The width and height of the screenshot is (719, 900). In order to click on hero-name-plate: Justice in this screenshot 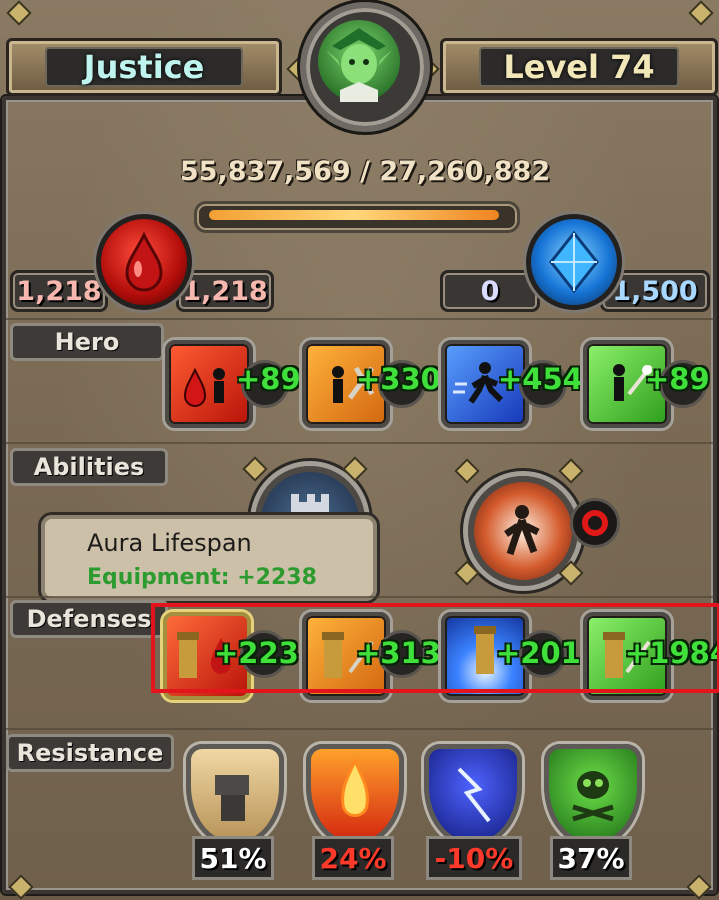, I will do `click(144, 67)`.